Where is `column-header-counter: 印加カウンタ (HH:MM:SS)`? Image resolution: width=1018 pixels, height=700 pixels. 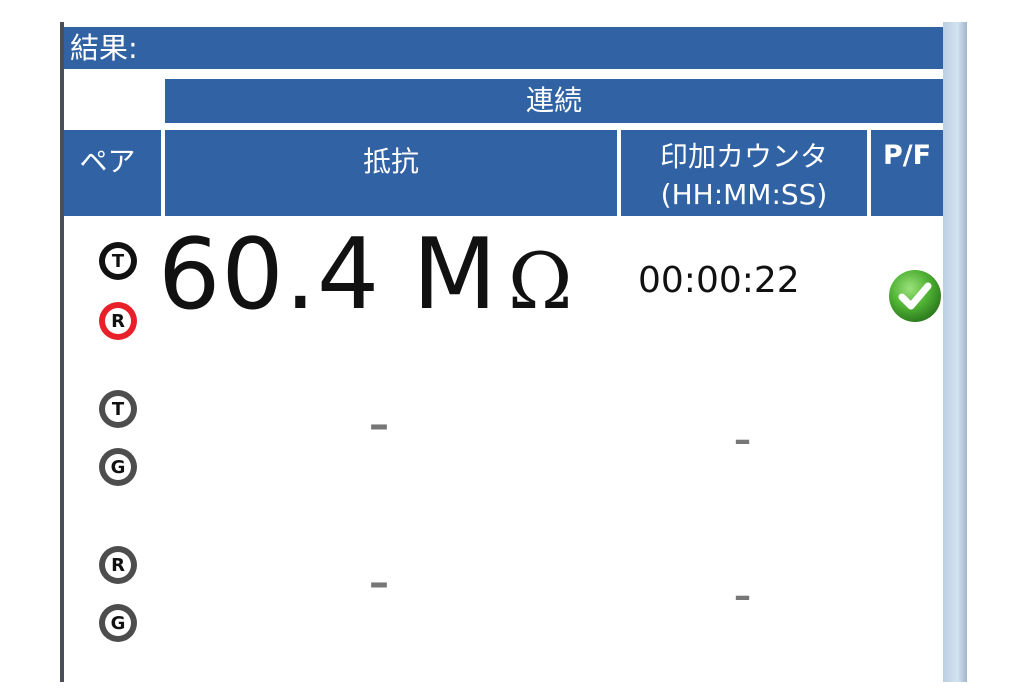 column-header-counter: 印加カウンタ (HH:MM:SS) is located at coordinates (744, 173).